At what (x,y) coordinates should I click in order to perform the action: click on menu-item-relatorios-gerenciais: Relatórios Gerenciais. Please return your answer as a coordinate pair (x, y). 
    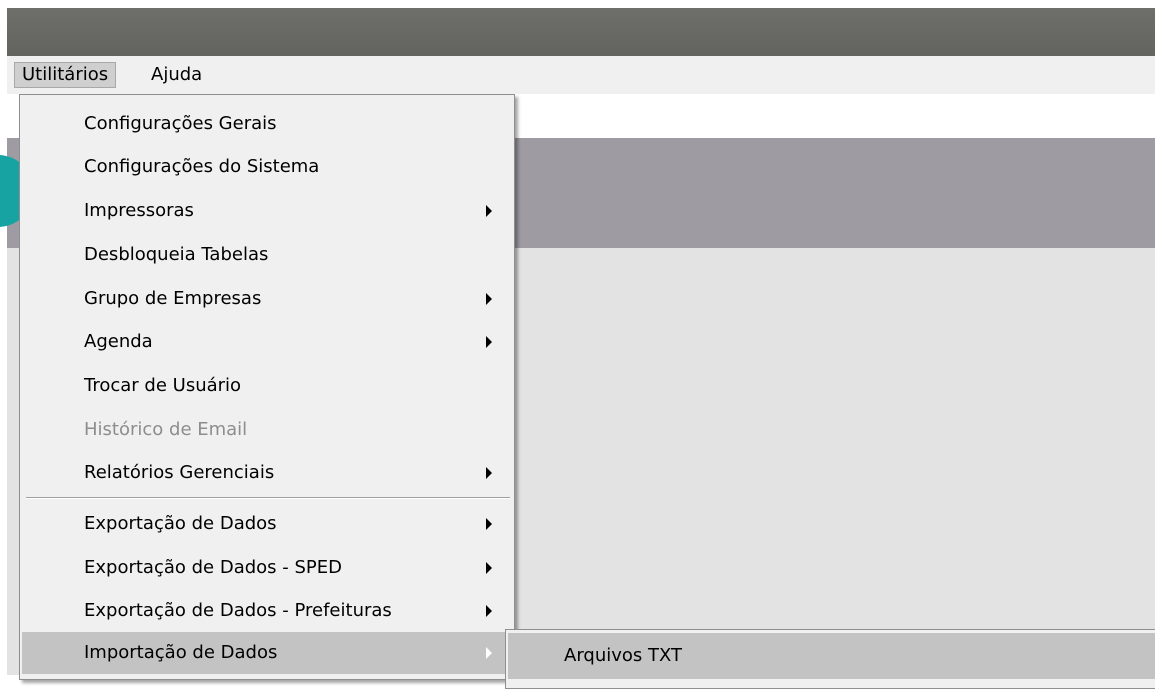
    Looking at the image, I should click on (267, 473).